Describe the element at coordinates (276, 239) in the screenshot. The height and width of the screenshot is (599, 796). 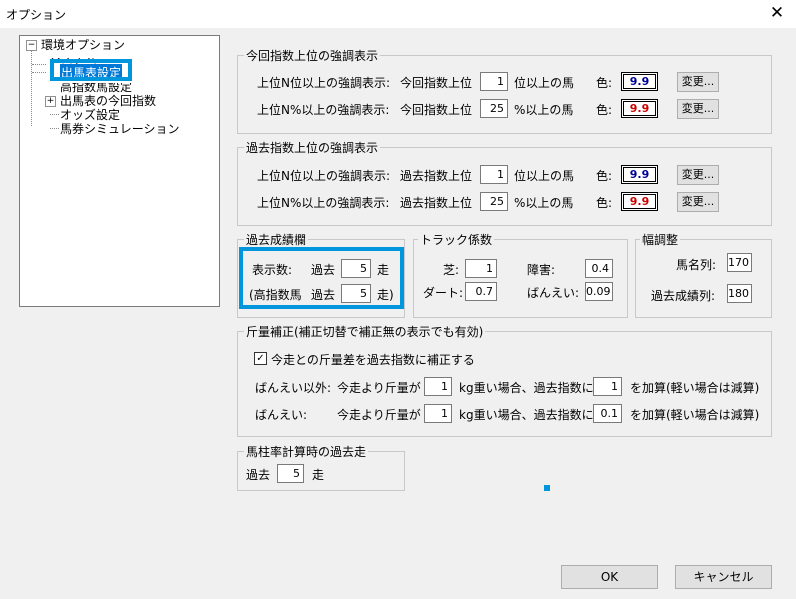
I see `group-title: 過去成績欄` at that location.